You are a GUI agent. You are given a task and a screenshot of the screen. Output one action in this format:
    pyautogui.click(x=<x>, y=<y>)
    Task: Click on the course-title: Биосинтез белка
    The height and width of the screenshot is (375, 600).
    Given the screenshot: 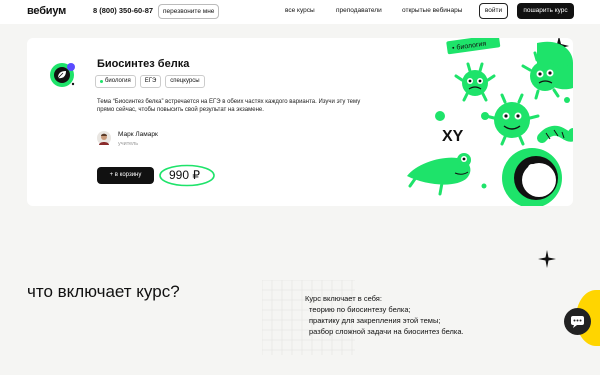 What is the action you would take?
    pyautogui.click(x=143, y=64)
    